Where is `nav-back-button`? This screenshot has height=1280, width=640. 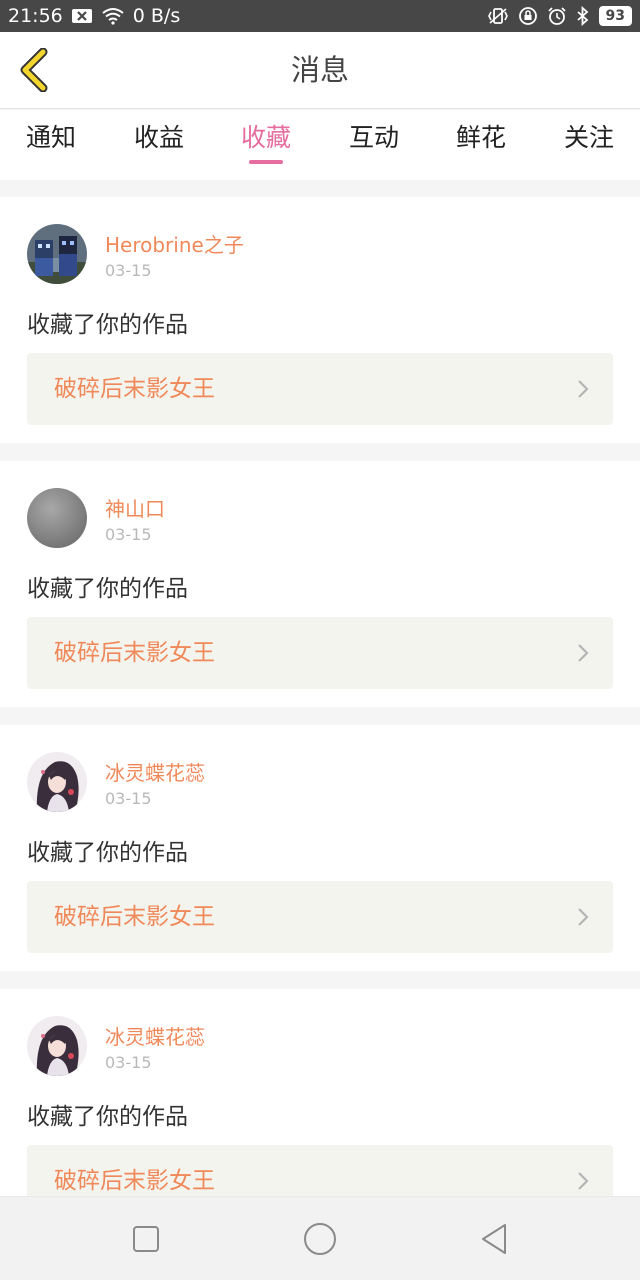 nav-back-button is located at coordinates (494, 1239).